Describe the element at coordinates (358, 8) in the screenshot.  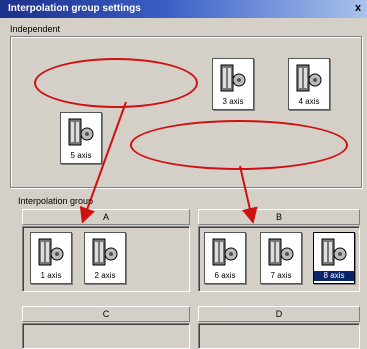
I see `close-icon: x` at that location.